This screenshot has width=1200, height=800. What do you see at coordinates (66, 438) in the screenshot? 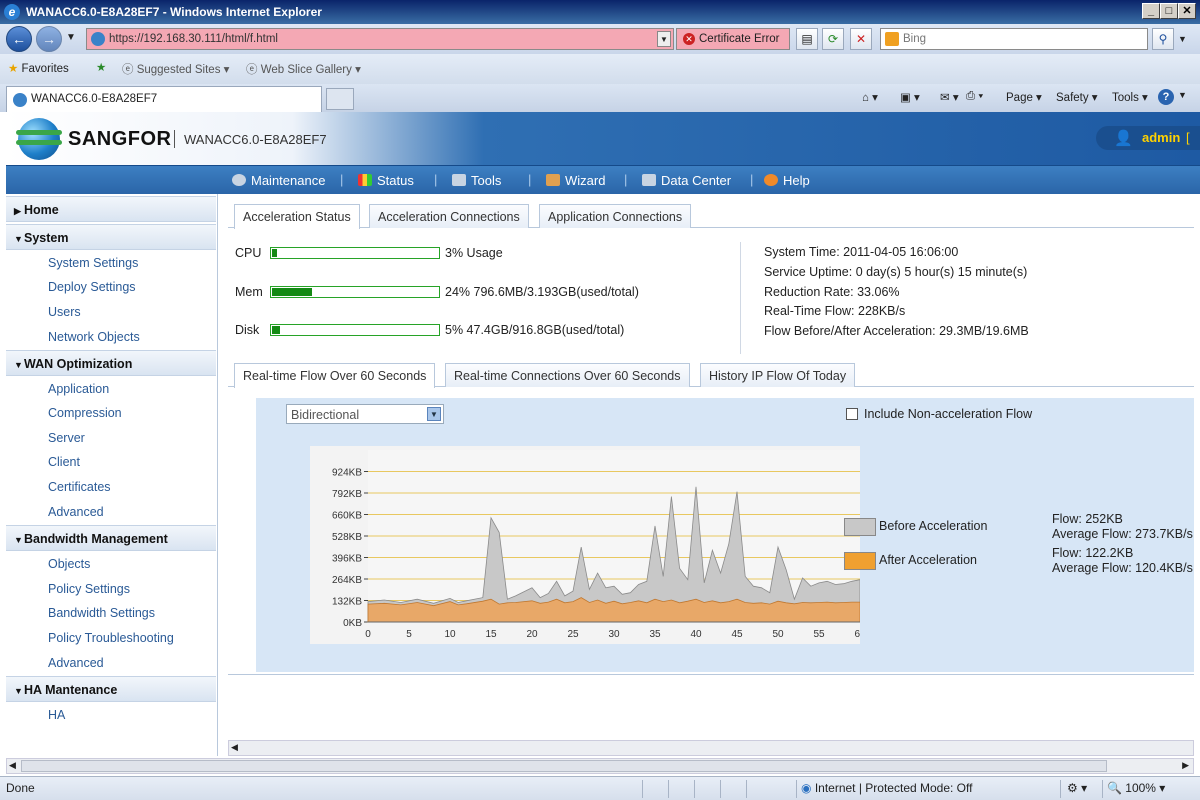
I see `sidebar-item-server: Server` at bounding box center [66, 438].